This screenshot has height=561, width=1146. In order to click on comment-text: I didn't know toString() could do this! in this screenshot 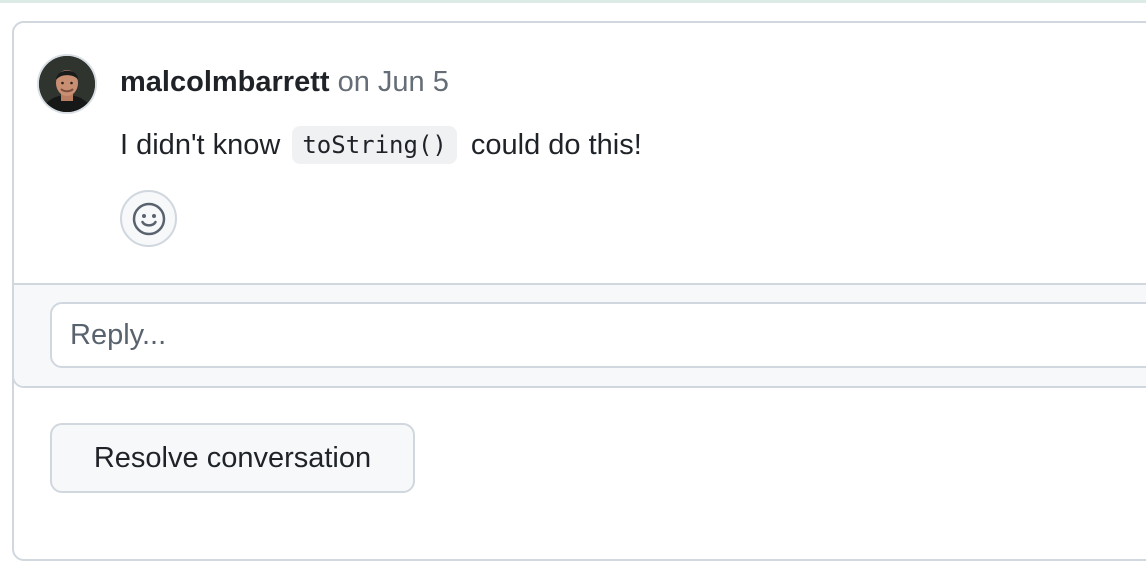, I will do `click(381, 145)`.